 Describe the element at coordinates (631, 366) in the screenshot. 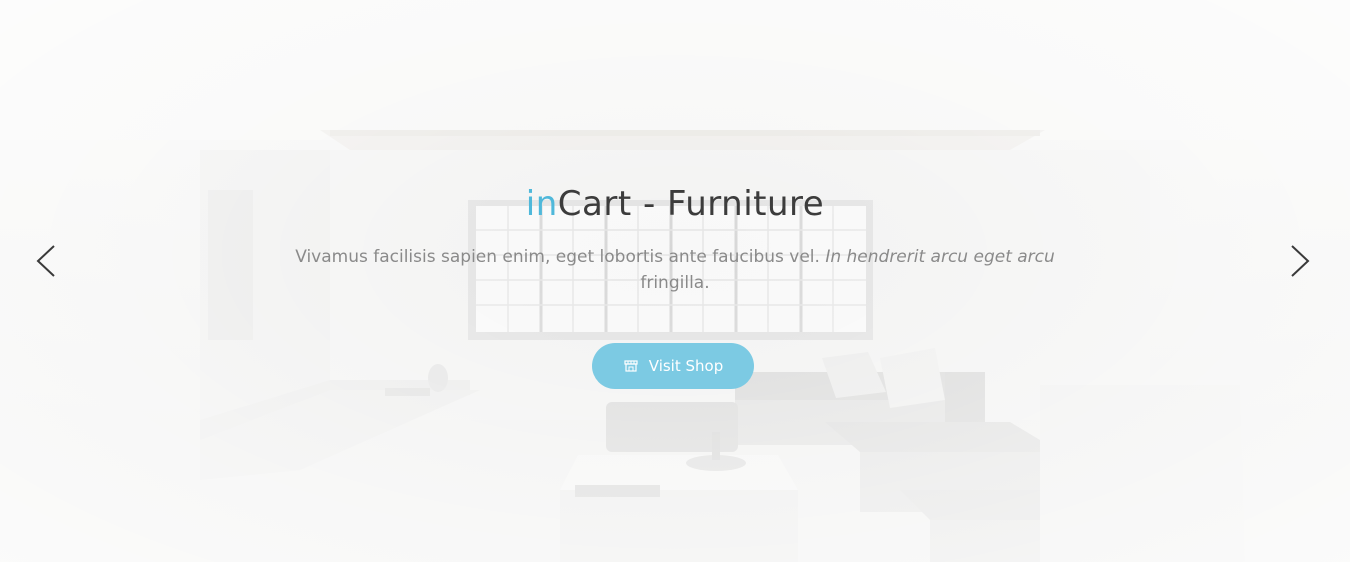

I see `shop-icon` at that location.